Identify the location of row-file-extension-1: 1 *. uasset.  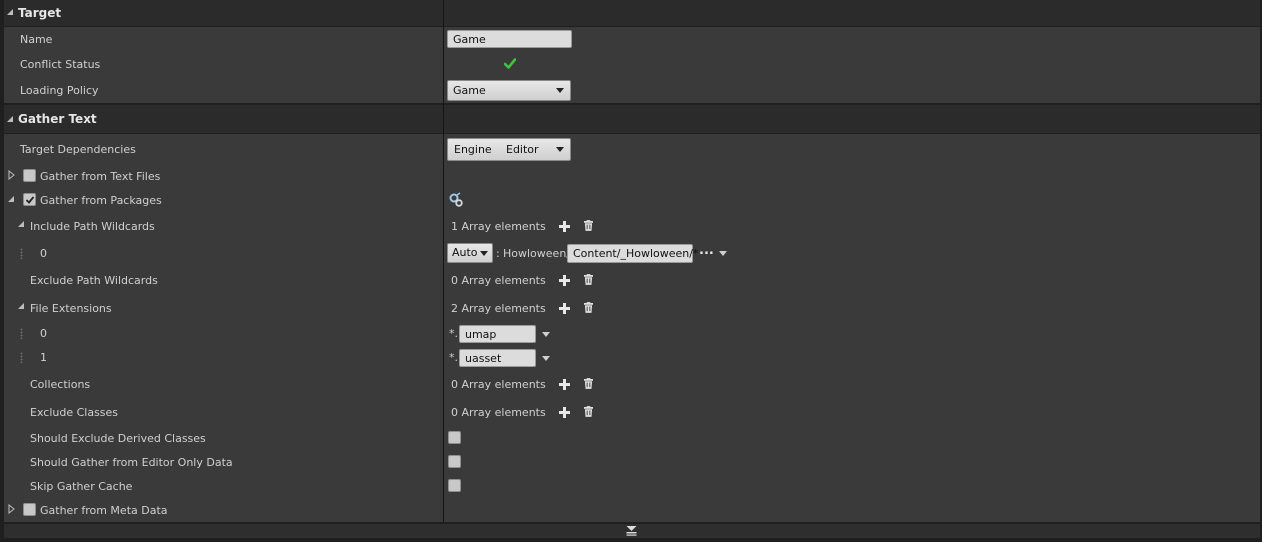
(632, 358).